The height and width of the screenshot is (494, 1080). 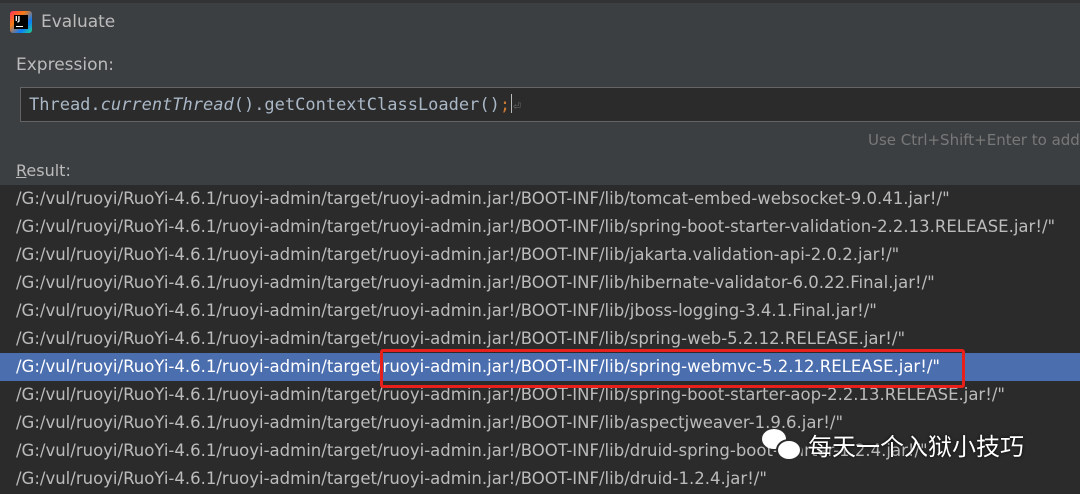 What do you see at coordinates (65, 105) in the screenshot?
I see `code-class: Thread.` at bounding box center [65, 105].